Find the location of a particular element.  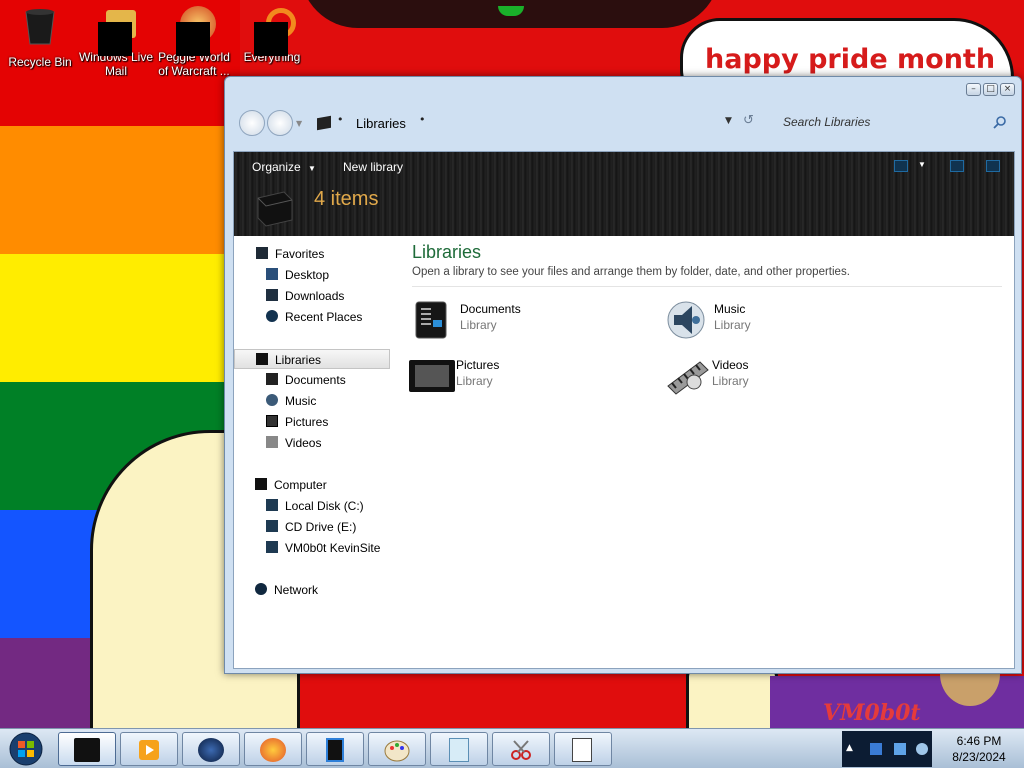

hard-drive-icon is located at coordinates (272, 505).